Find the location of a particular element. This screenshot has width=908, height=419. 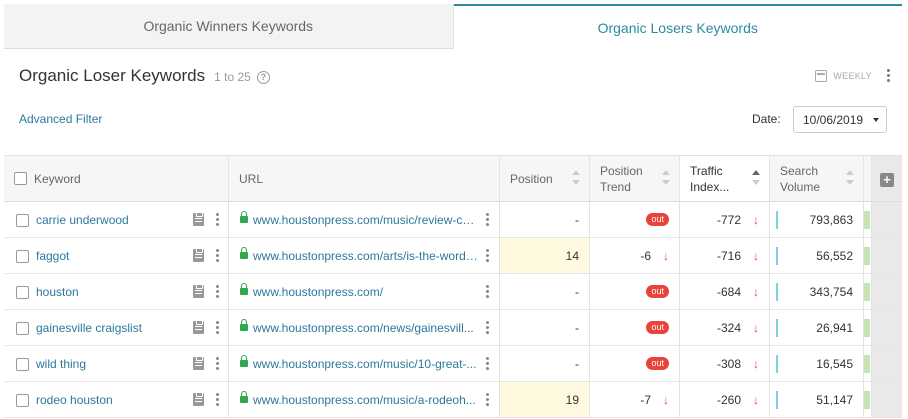

keyword-link: rodeo houston is located at coordinates (74, 400).